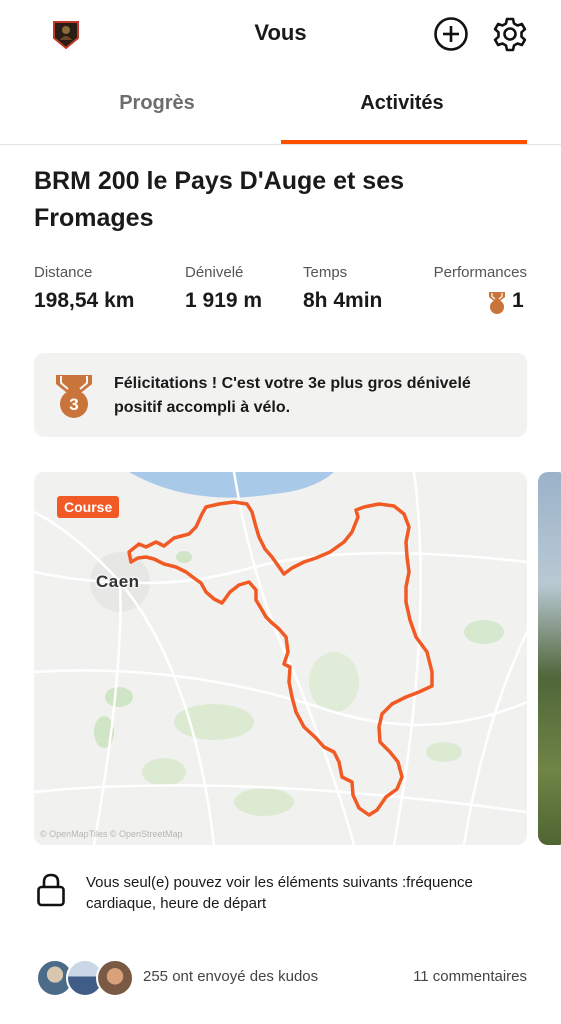 The height and width of the screenshot is (1024, 561). I want to click on tab-bar: Progrès Activités, so click(280, 108).